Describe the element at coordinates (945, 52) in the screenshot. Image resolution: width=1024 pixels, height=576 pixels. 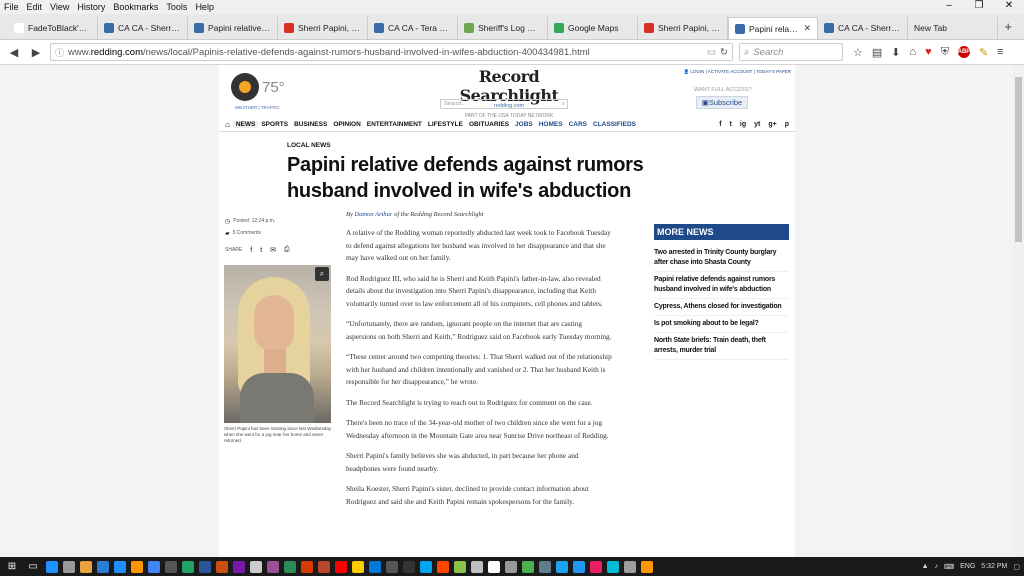
I see `shield-icon: ⛨` at that location.